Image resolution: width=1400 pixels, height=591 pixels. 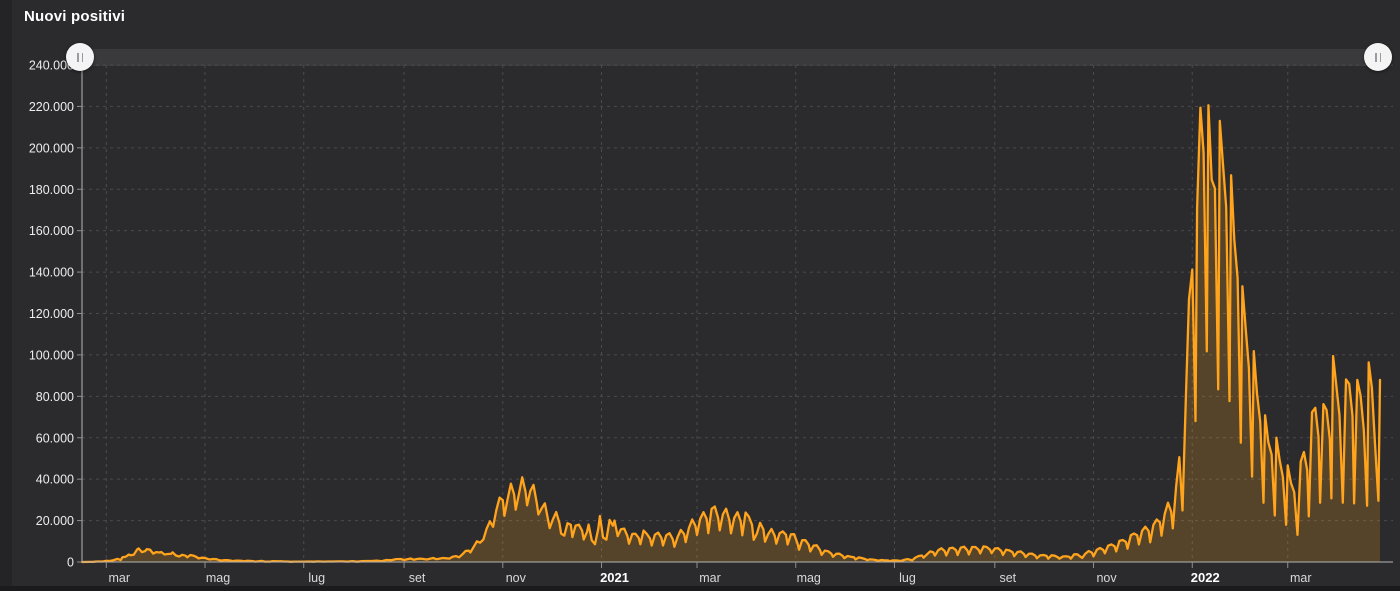 What do you see at coordinates (51, 107) in the screenshot?
I see `y-tick-label: 220.000` at bounding box center [51, 107].